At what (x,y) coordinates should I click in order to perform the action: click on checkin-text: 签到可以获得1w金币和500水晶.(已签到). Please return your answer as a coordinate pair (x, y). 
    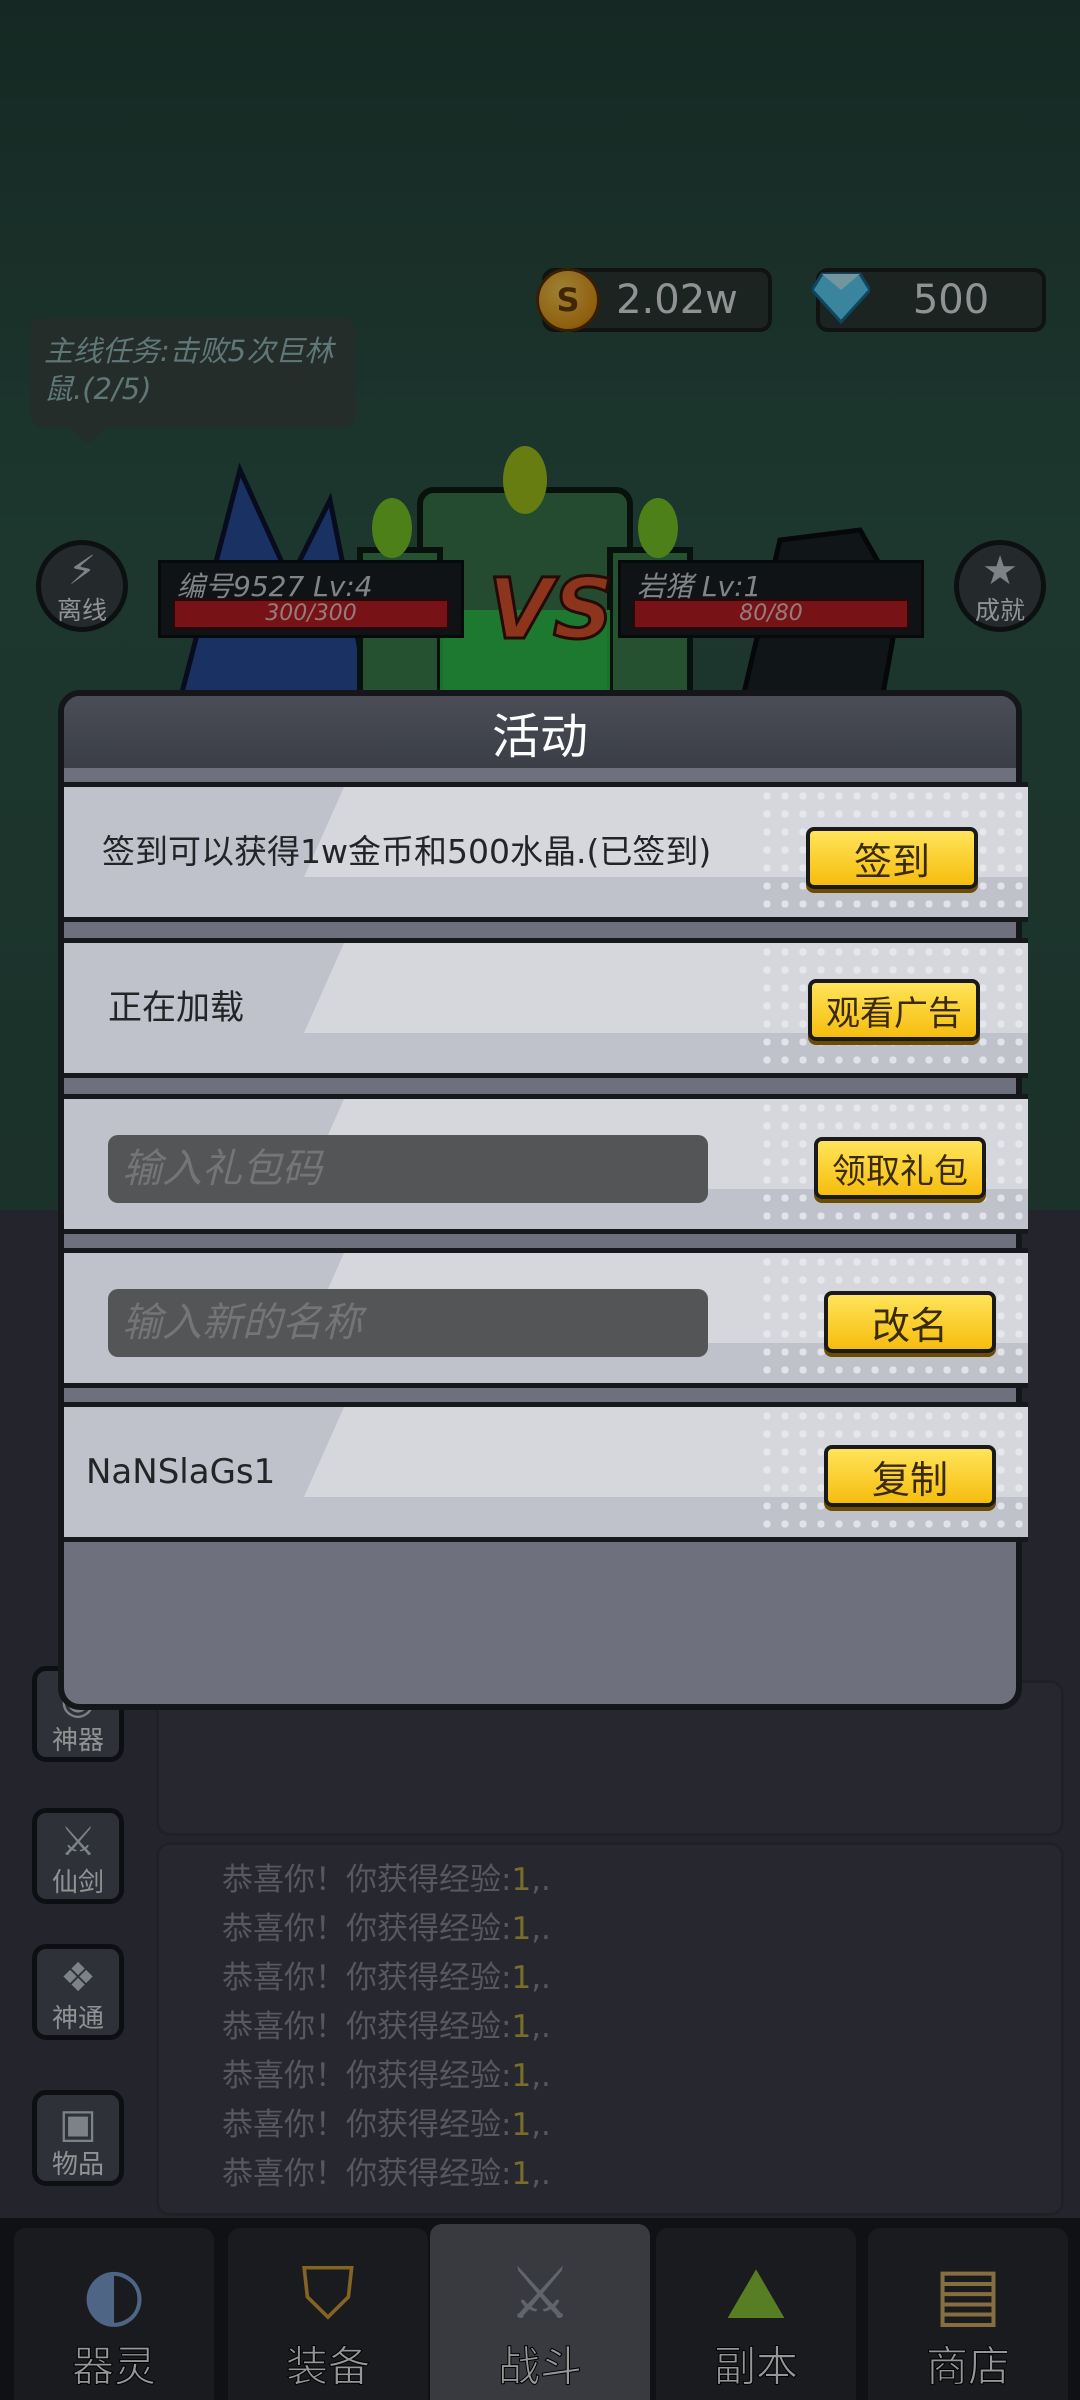
    Looking at the image, I should click on (407, 851).